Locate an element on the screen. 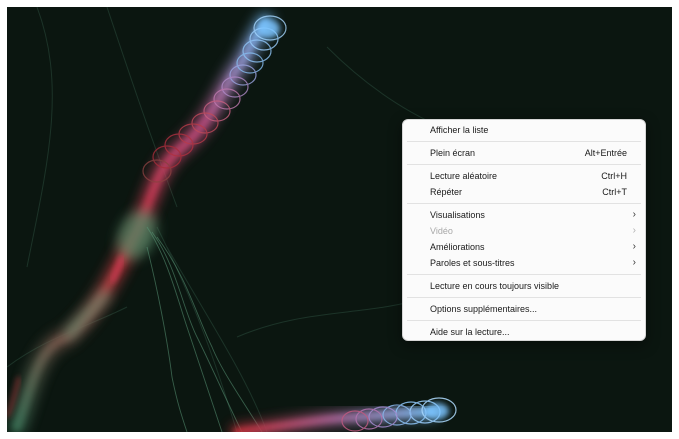 This screenshot has width=679, height=439. menu-item-now-playing-on-top: Lecture en cours toujours visible is located at coordinates (524, 286).